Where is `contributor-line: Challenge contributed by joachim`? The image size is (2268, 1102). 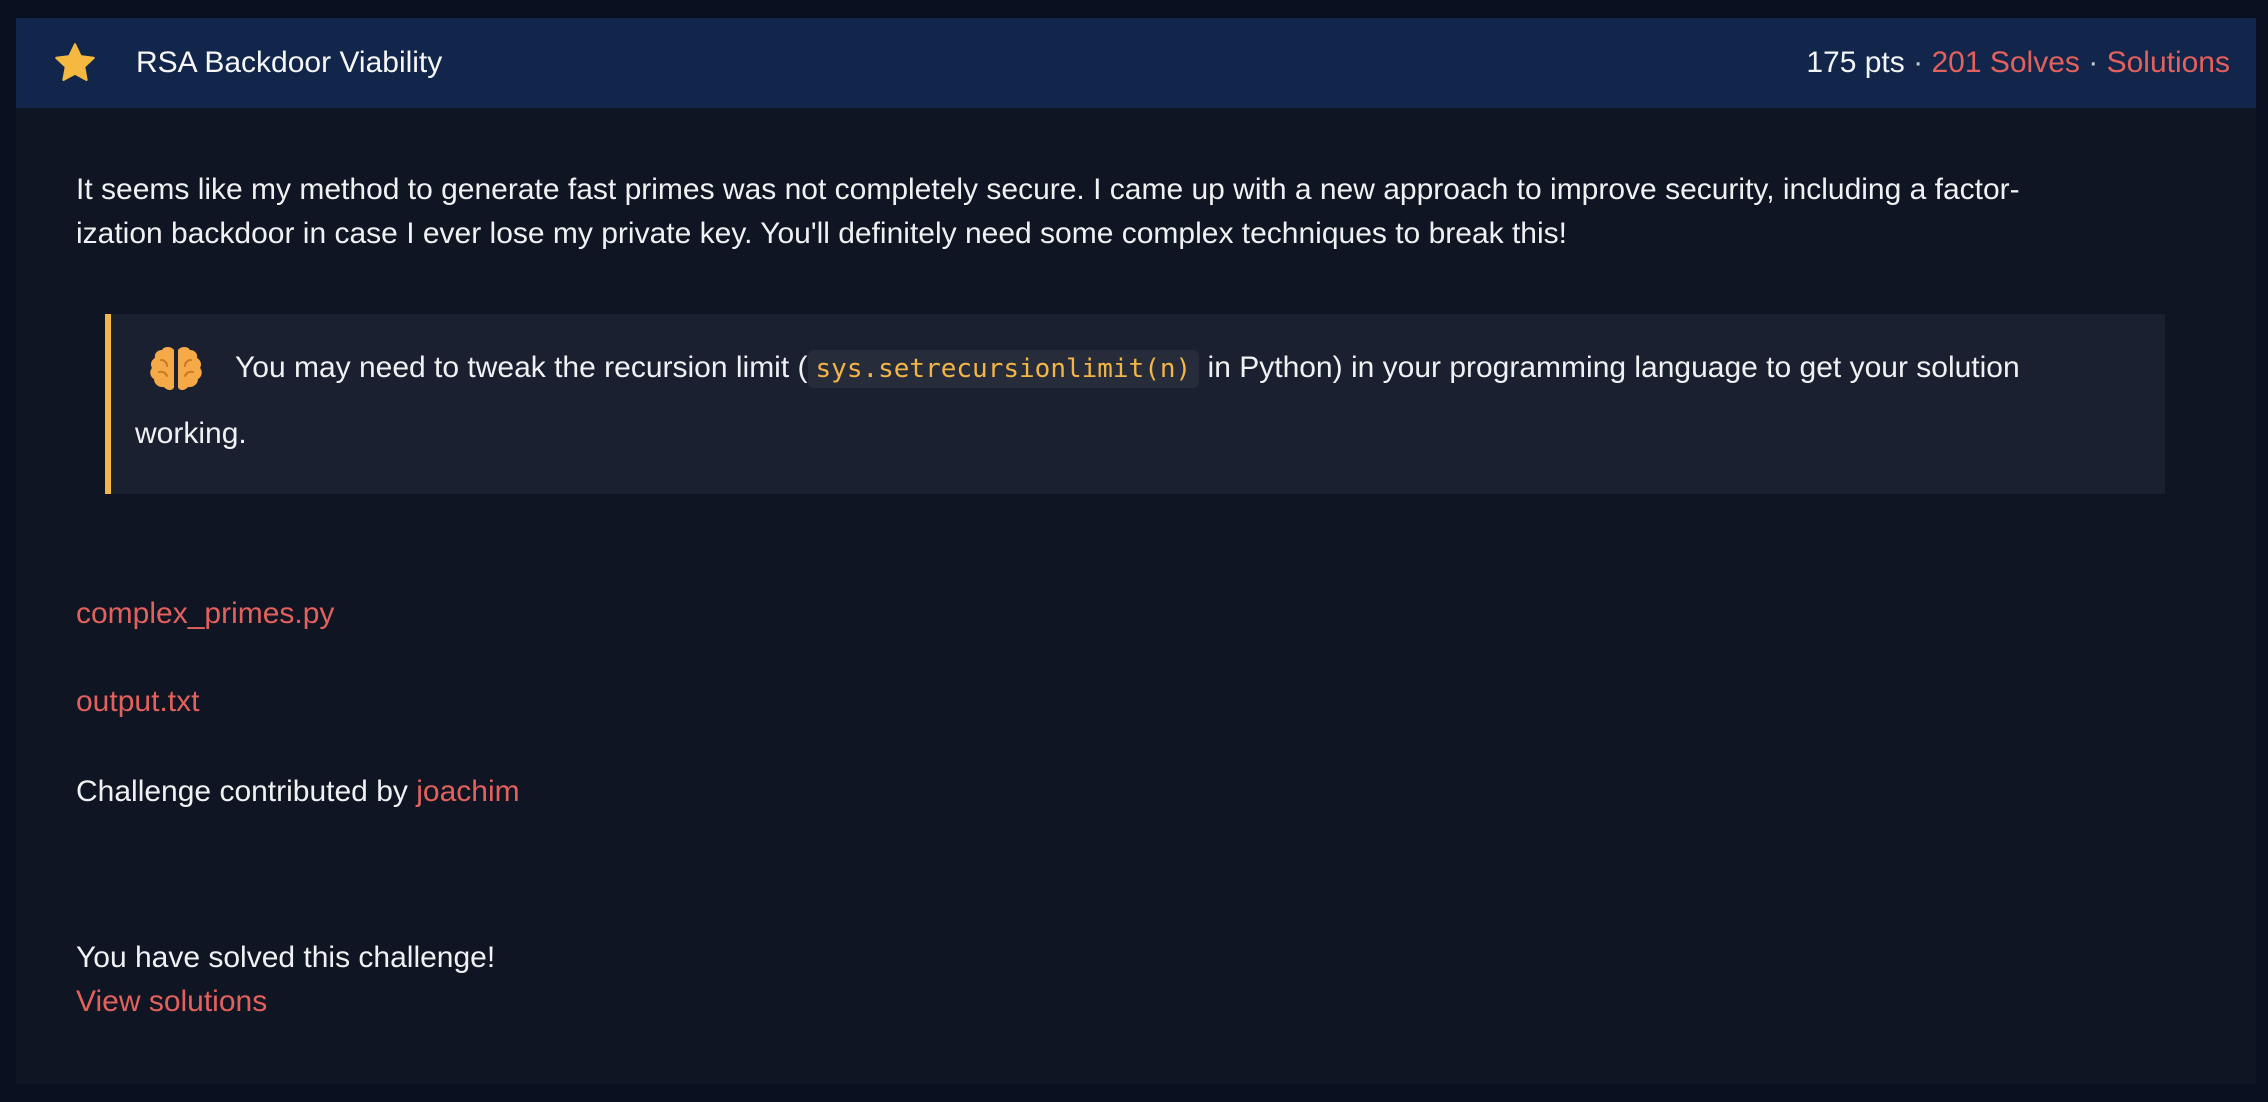
contributor-line: Challenge contributed by joachim is located at coordinates (298, 792).